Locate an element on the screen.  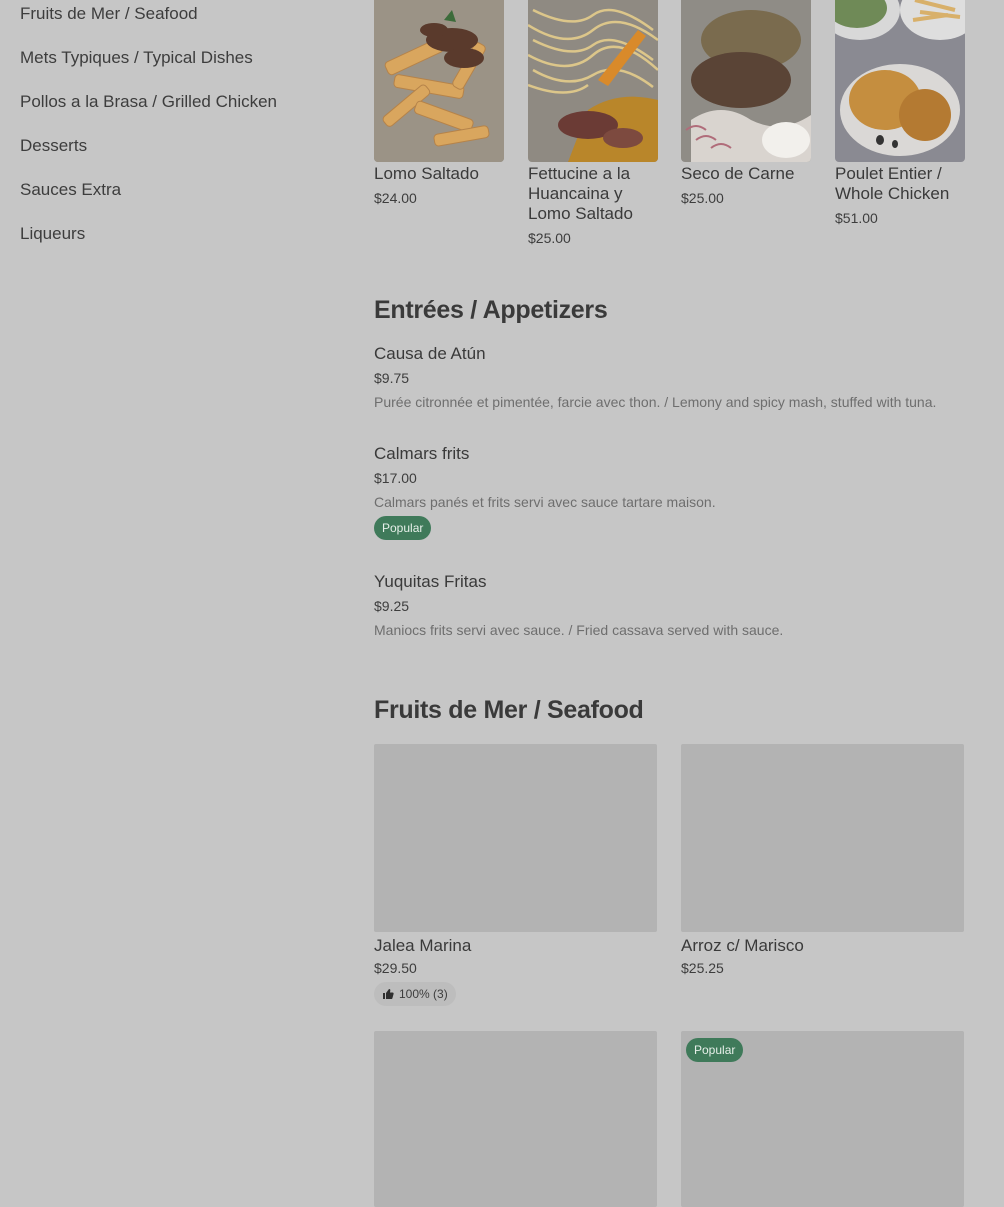
sidebar-item-seafood: Fruits de Mer / Seafood is located at coordinates (109, 14).